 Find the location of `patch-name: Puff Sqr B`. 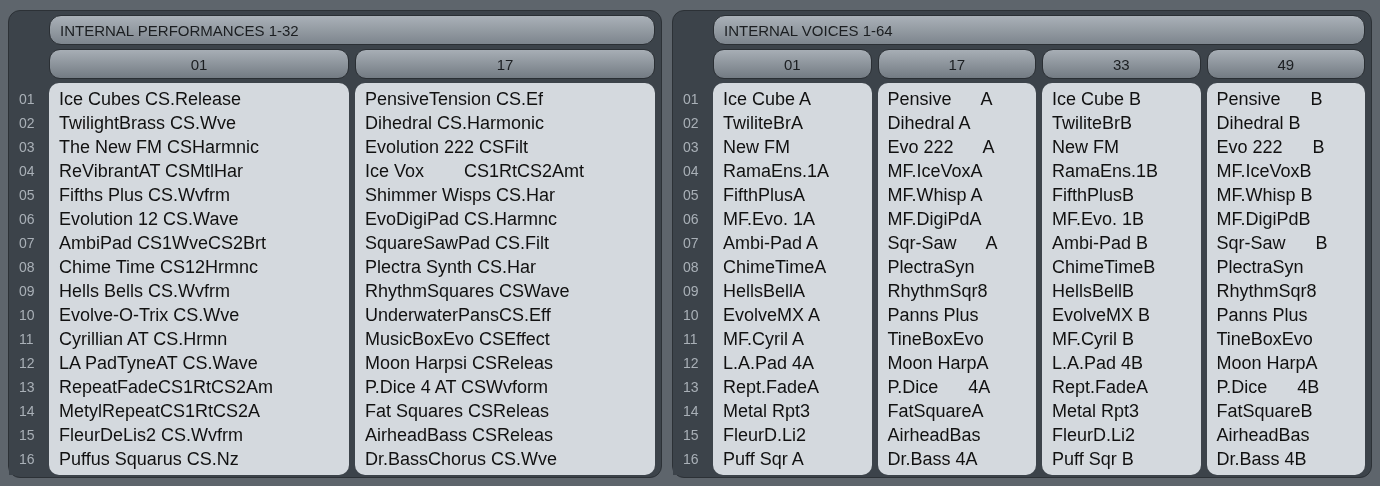

patch-name: Puff Sqr B is located at coordinates (1126, 459).